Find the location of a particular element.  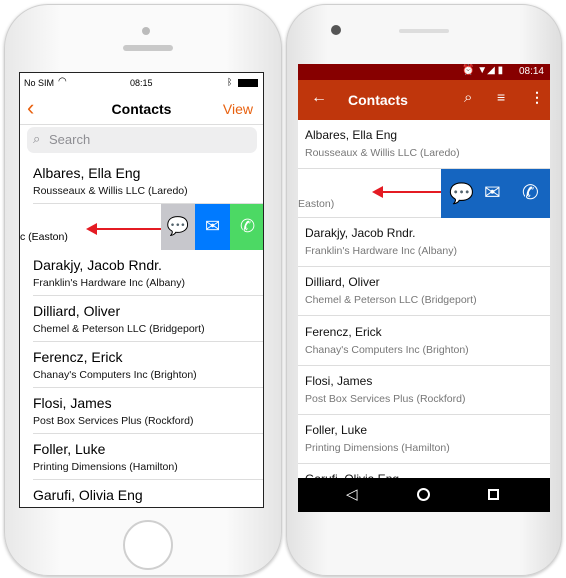

battery-icon is located at coordinates (248, 83).